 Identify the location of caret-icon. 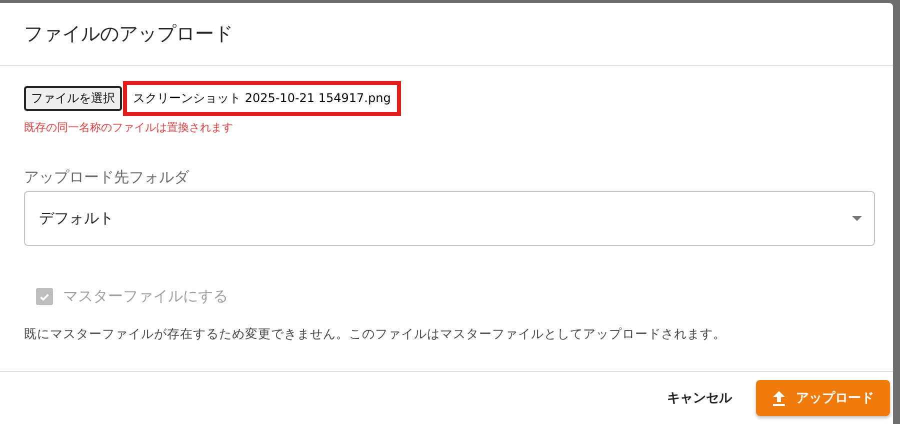
(857, 218).